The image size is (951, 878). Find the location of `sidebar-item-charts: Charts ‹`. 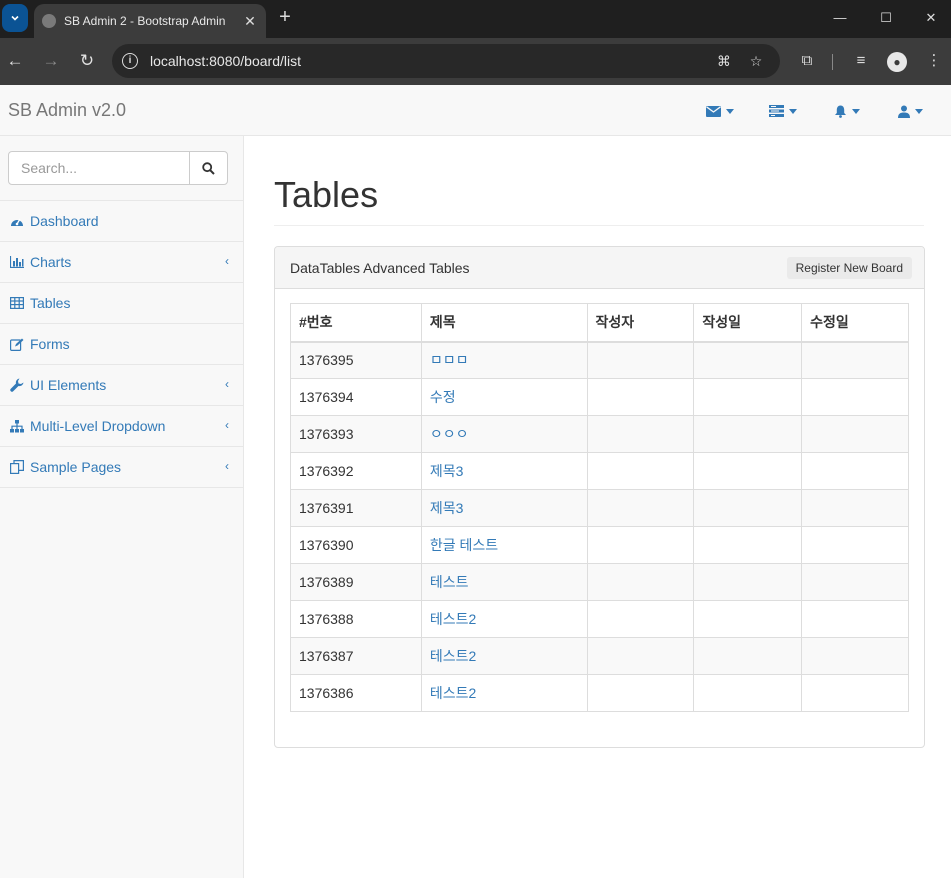

sidebar-item-charts: Charts ‹ is located at coordinates (121, 262).